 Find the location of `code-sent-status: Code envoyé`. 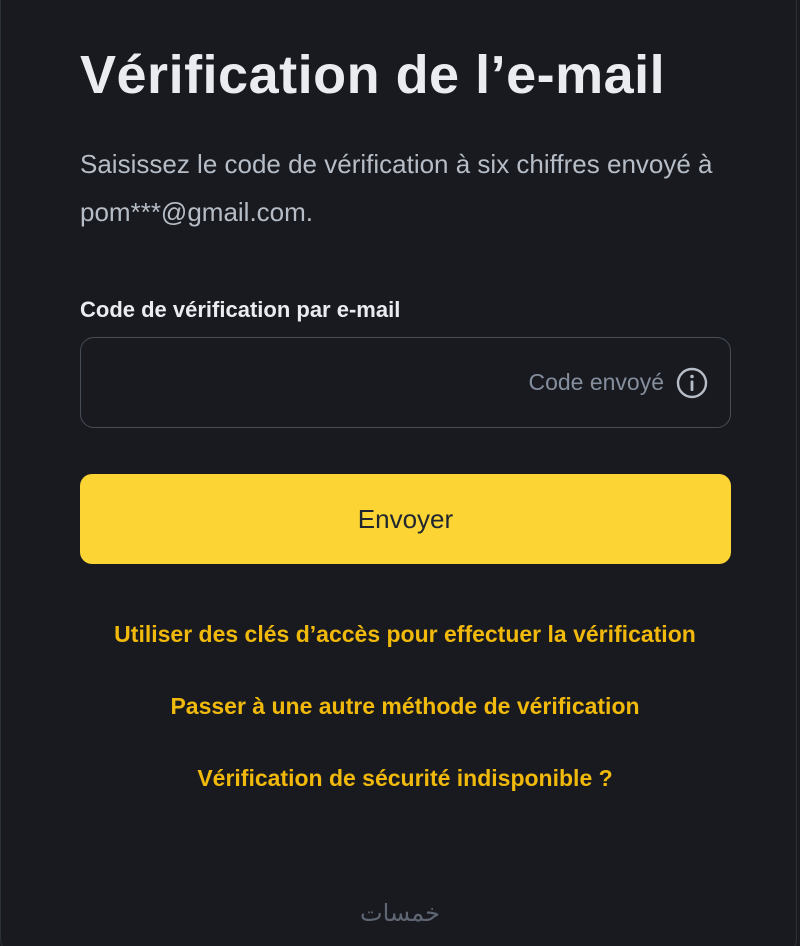

code-sent-status: Code envoyé is located at coordinates (596, 382).